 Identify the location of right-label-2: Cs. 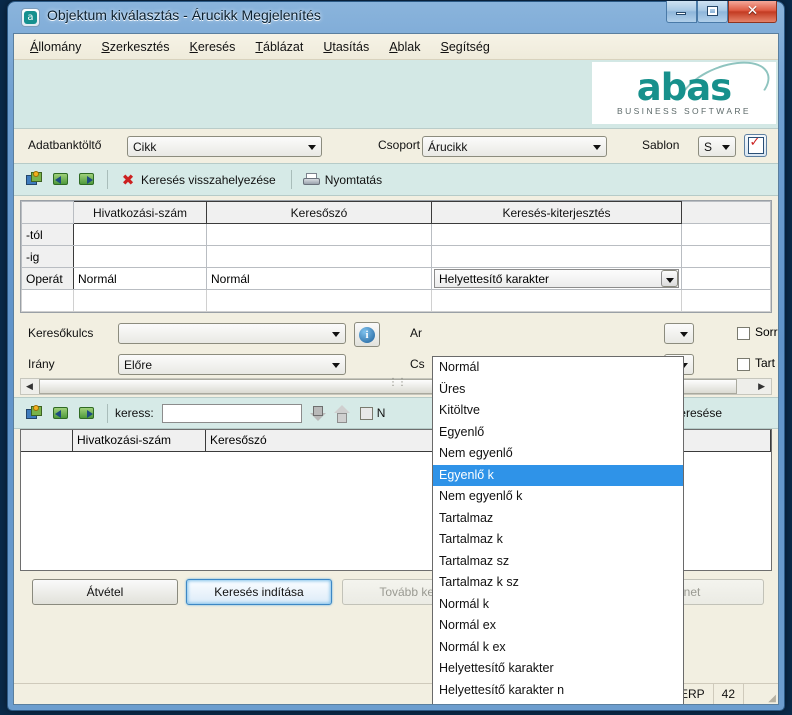
(417, 364).